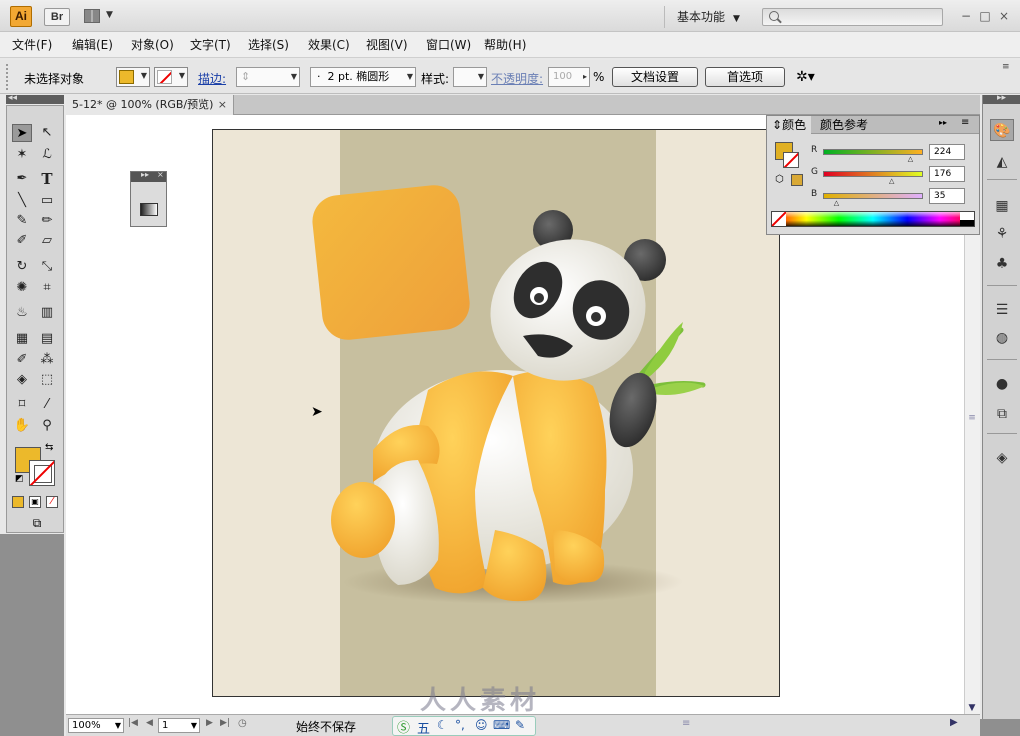 The height and width of the screenshot is (736, 1020). Describe the element at coordinates (972, 419) in the screenshot. I see `scroll-thumb: ≡` at that location.